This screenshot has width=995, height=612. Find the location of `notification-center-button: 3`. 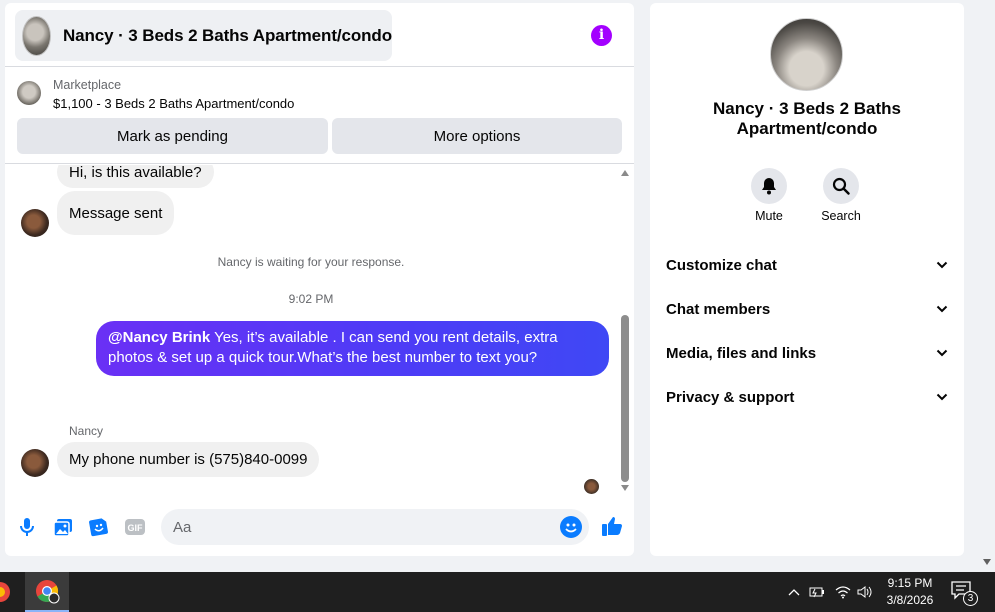

notification-center-button: 3 is located at coordinates (965, 593).